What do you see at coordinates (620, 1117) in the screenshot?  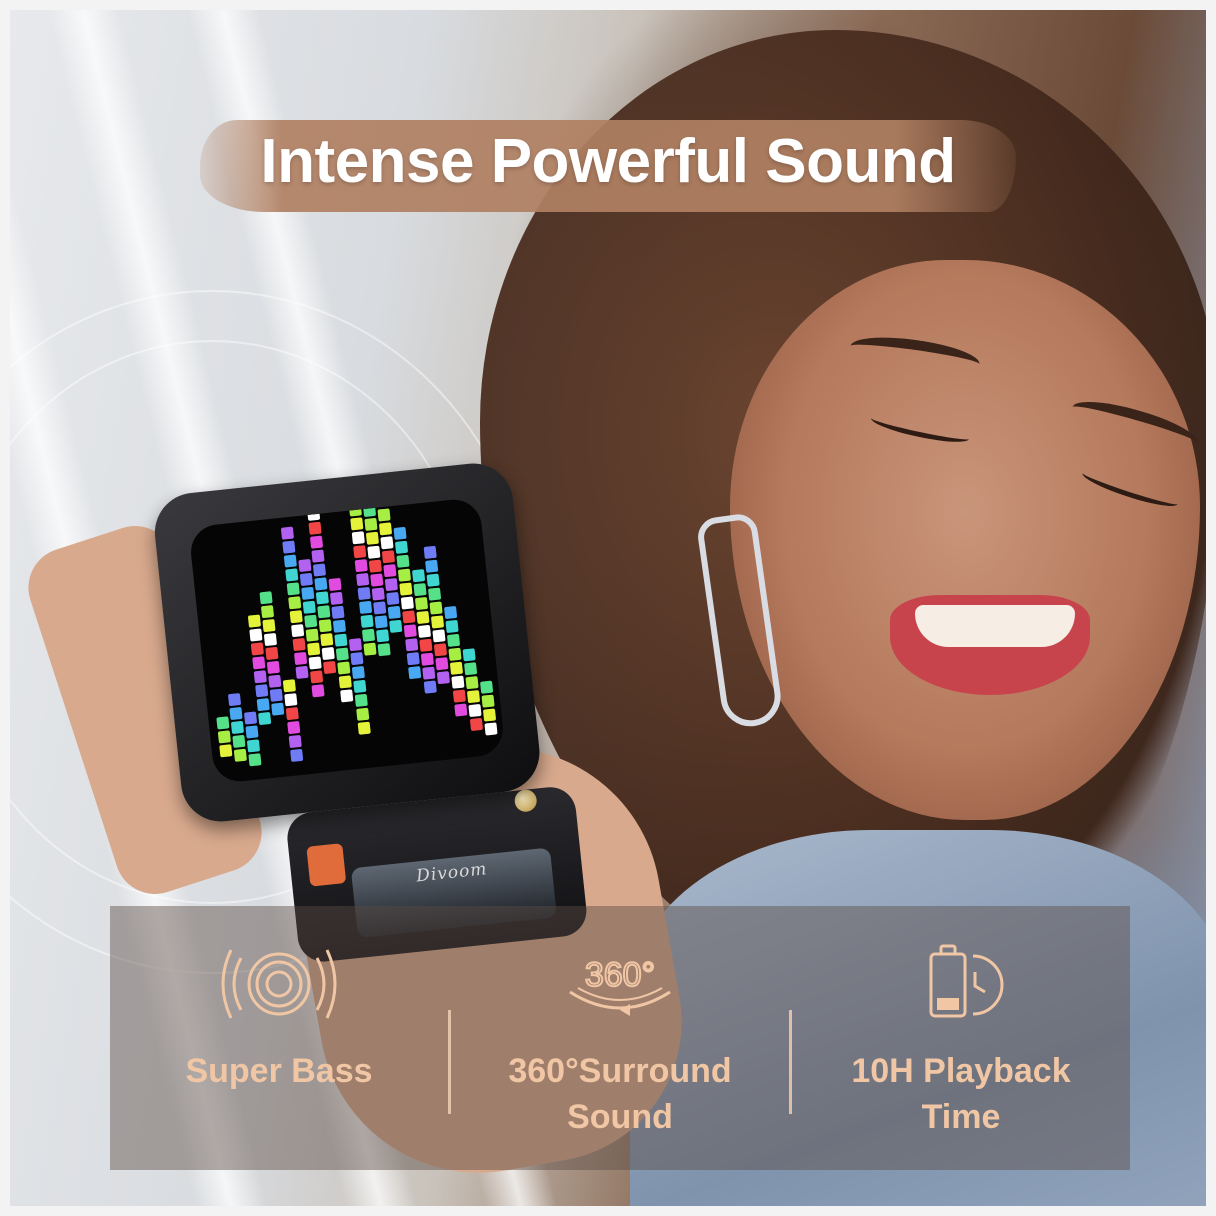 I see `feature-label-line: Sound` at bounding box center [620, 1117].